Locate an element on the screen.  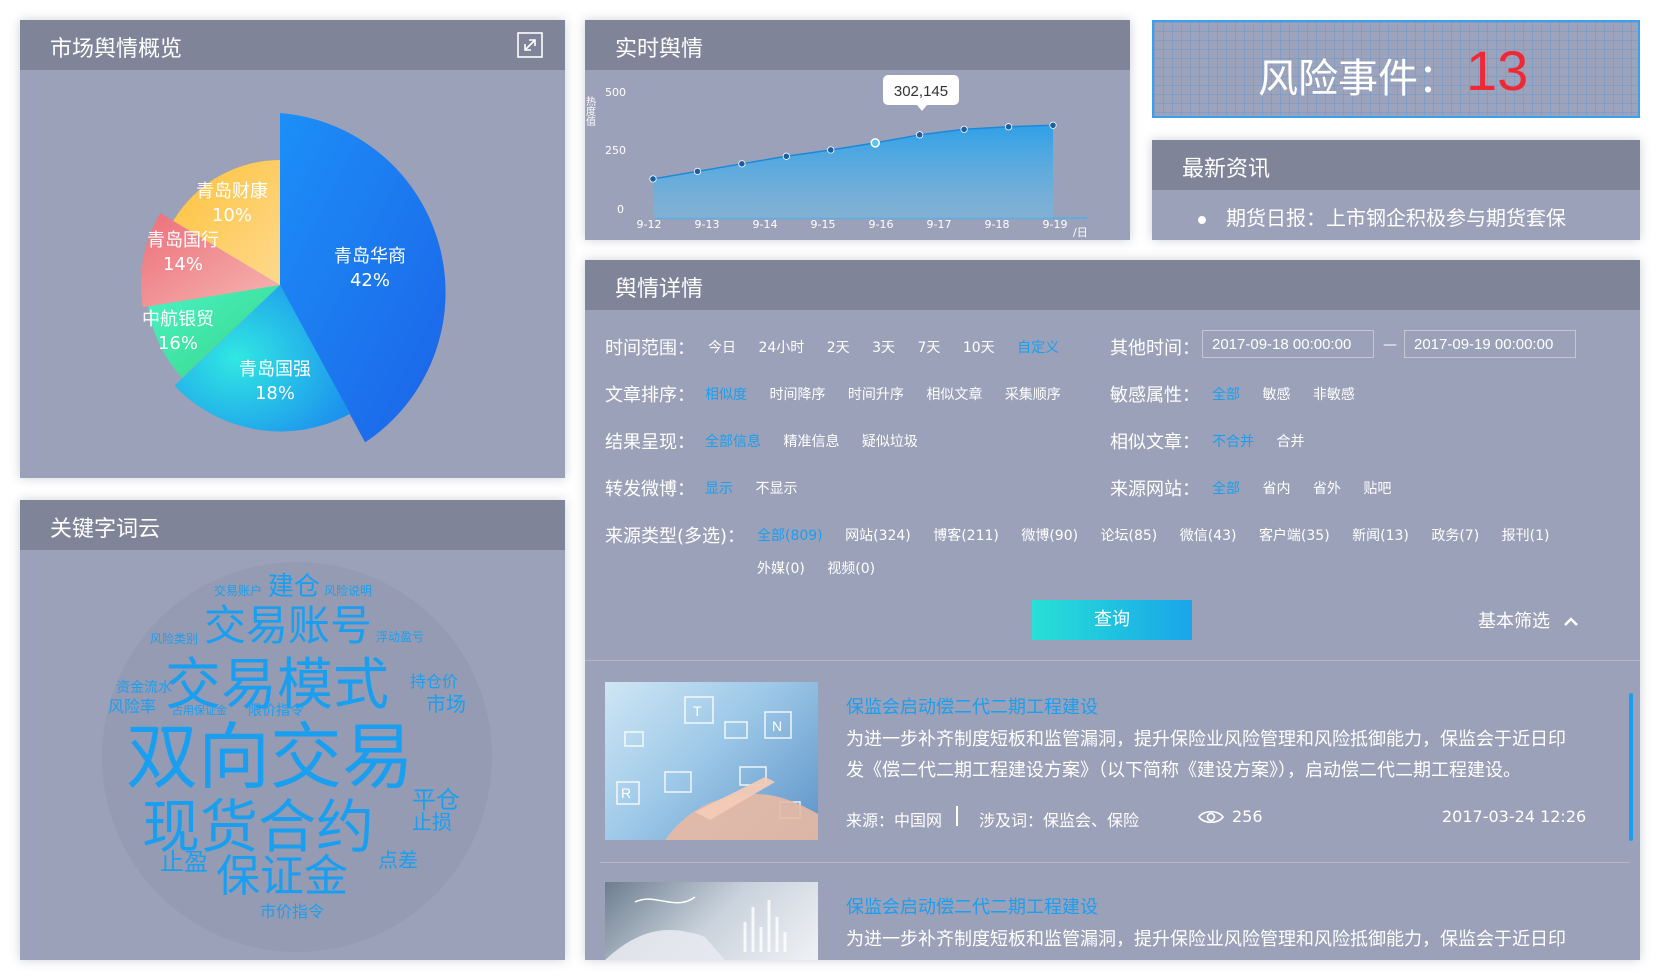
article-divider is located at coordinates (1115, 862).